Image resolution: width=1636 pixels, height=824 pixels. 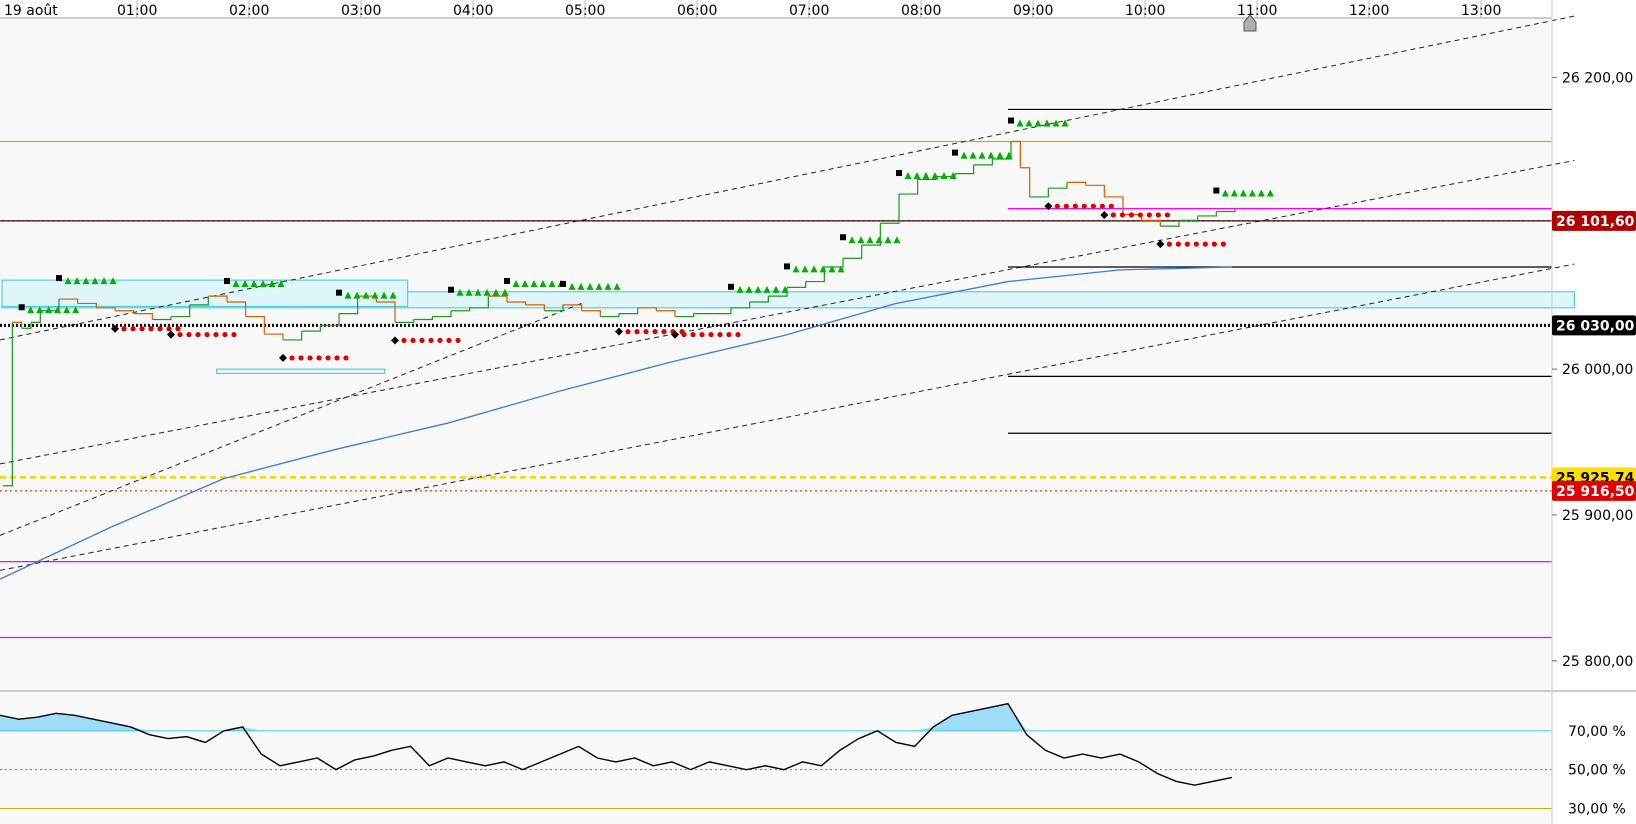 What do you see at coordinates (473, 11) in the screenshot?
I see `time-tick-label-3: 04:00` at bounding box center [473, 11].